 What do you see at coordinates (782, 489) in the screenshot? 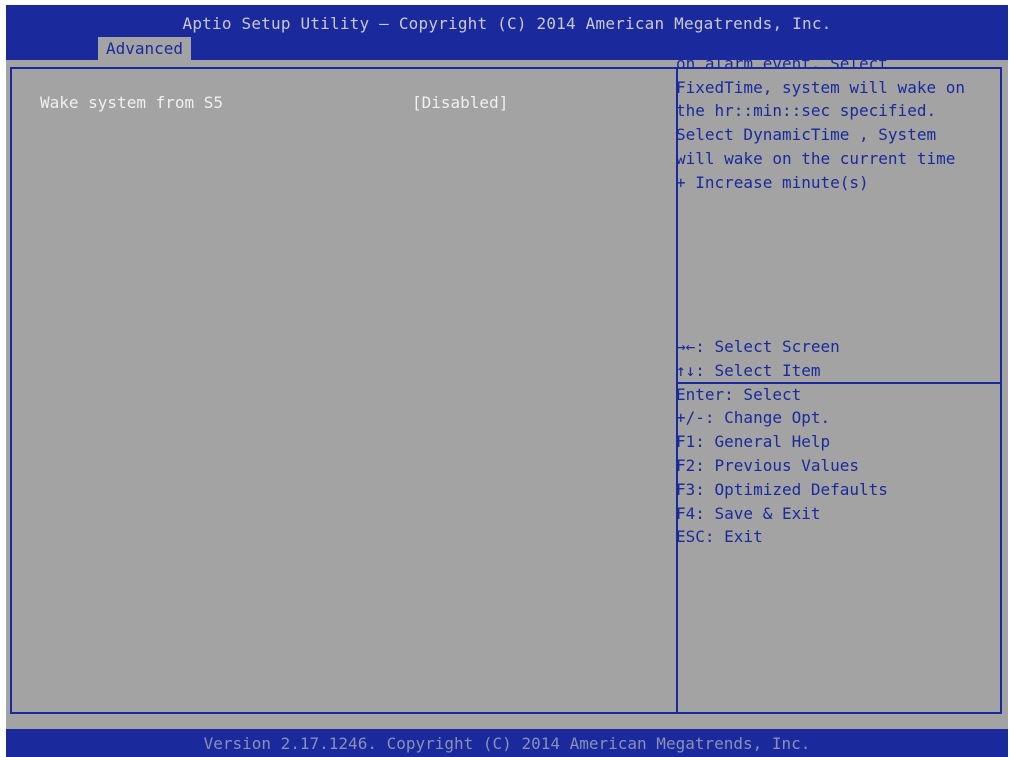
I see `key-hint-optimized-defaults: F3: Optimized Defaults` at bounding box center [782, 489].